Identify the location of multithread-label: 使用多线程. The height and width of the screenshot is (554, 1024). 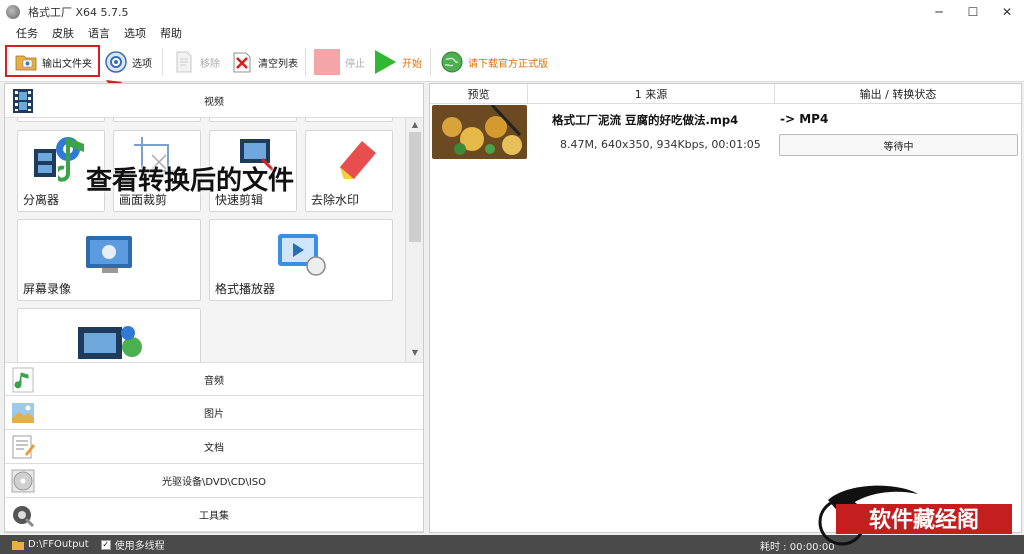
(139, 546).